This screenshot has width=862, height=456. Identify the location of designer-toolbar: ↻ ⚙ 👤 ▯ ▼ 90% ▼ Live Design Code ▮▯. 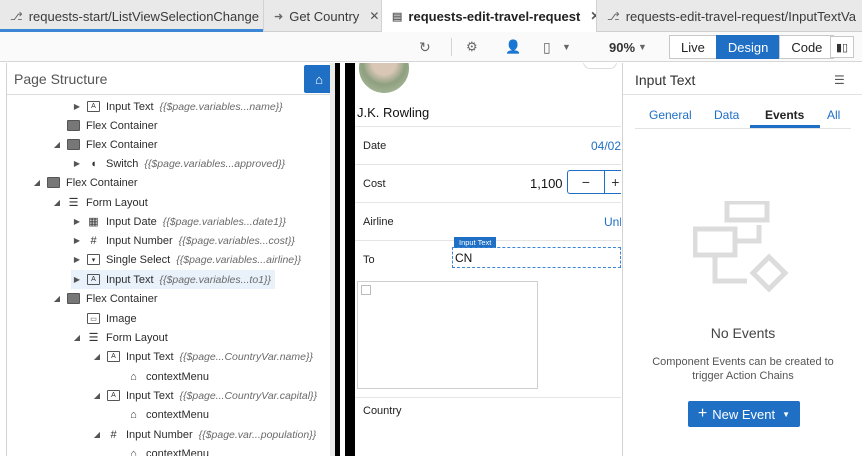
(431, 47).